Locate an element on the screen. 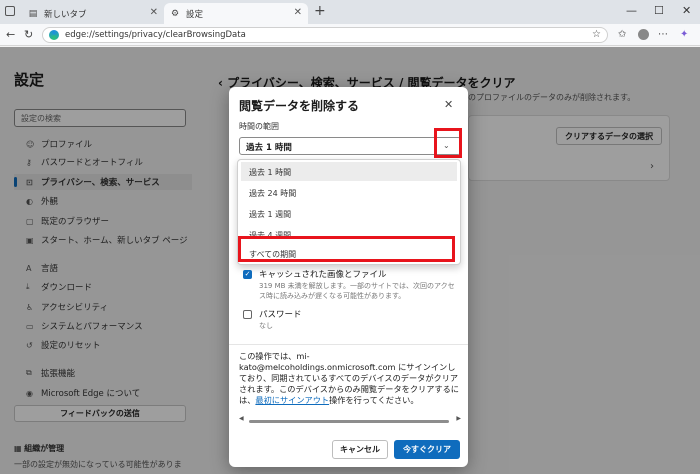 This screenshot has width=700, height=474. maximize-button: ☐ is located at coordinates (659, 10).